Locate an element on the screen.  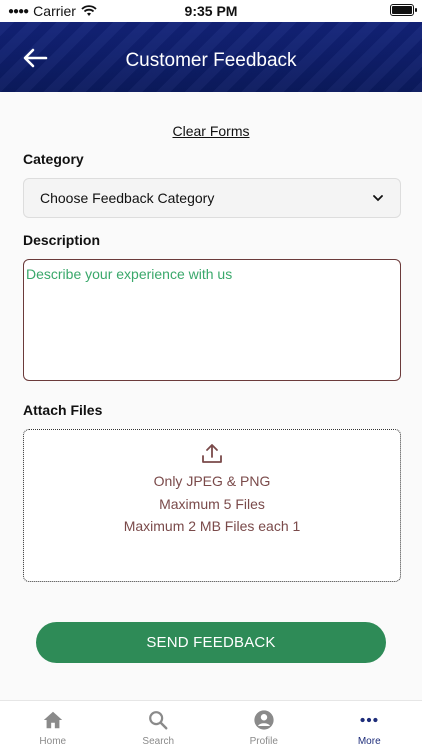
clear-forms-link: Clear Forms is located at coordinates (211, 131).